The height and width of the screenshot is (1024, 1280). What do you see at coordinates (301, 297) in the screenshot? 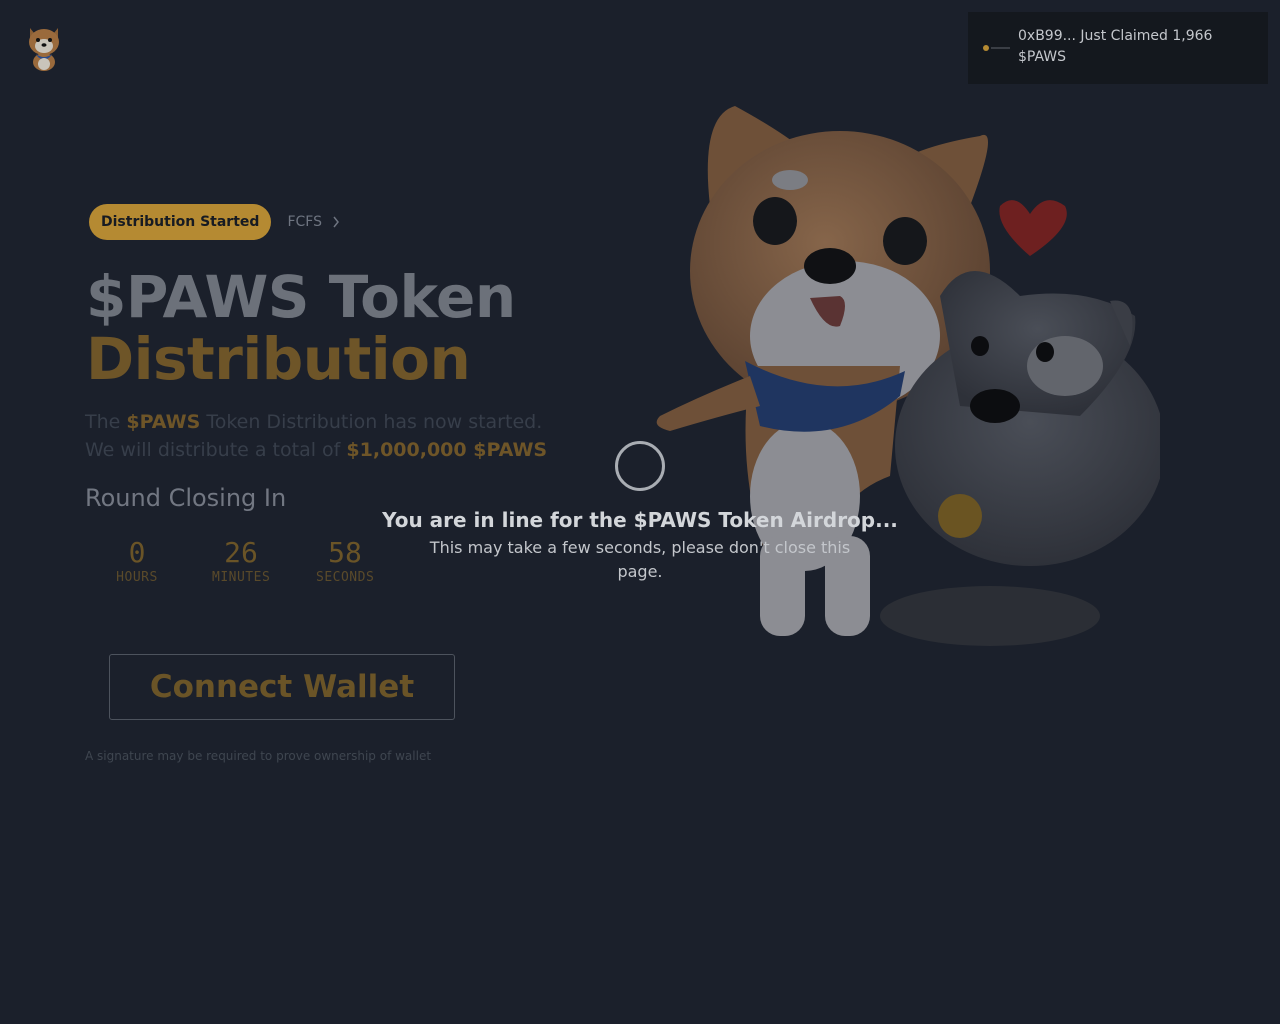
I see `title-line-1: $PAWS Token` at bounding box center [301, 297].